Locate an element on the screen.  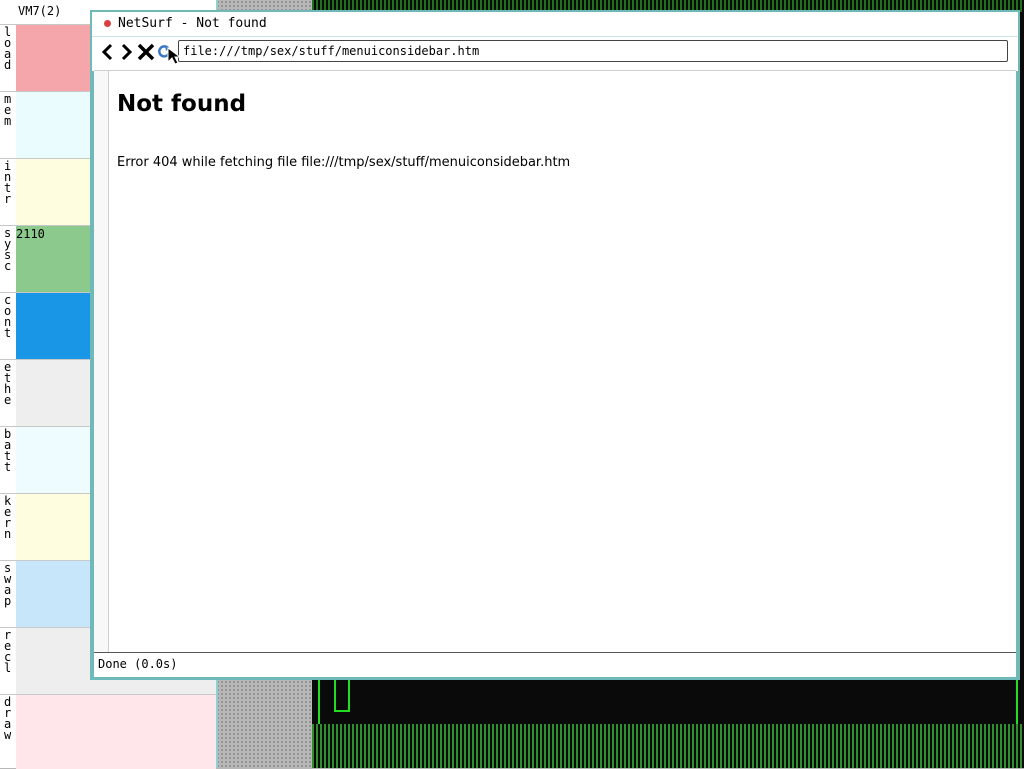
monitor-label: cont is located at coordinates (8, 316).